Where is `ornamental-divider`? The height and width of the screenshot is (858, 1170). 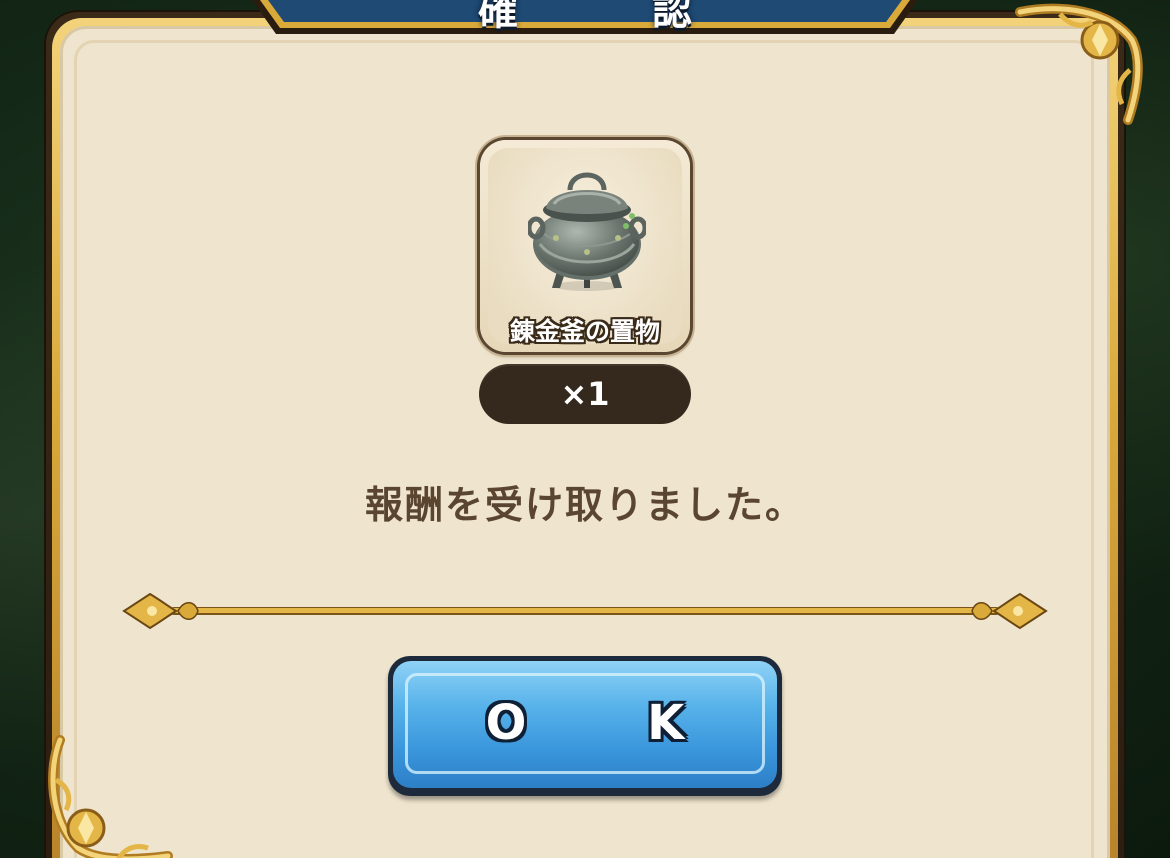 ornamental-divider is located at coordinates (585, 611).